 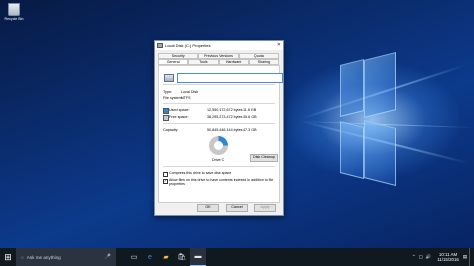 I want to click on drive-name-input, so click(x=230, y=78).